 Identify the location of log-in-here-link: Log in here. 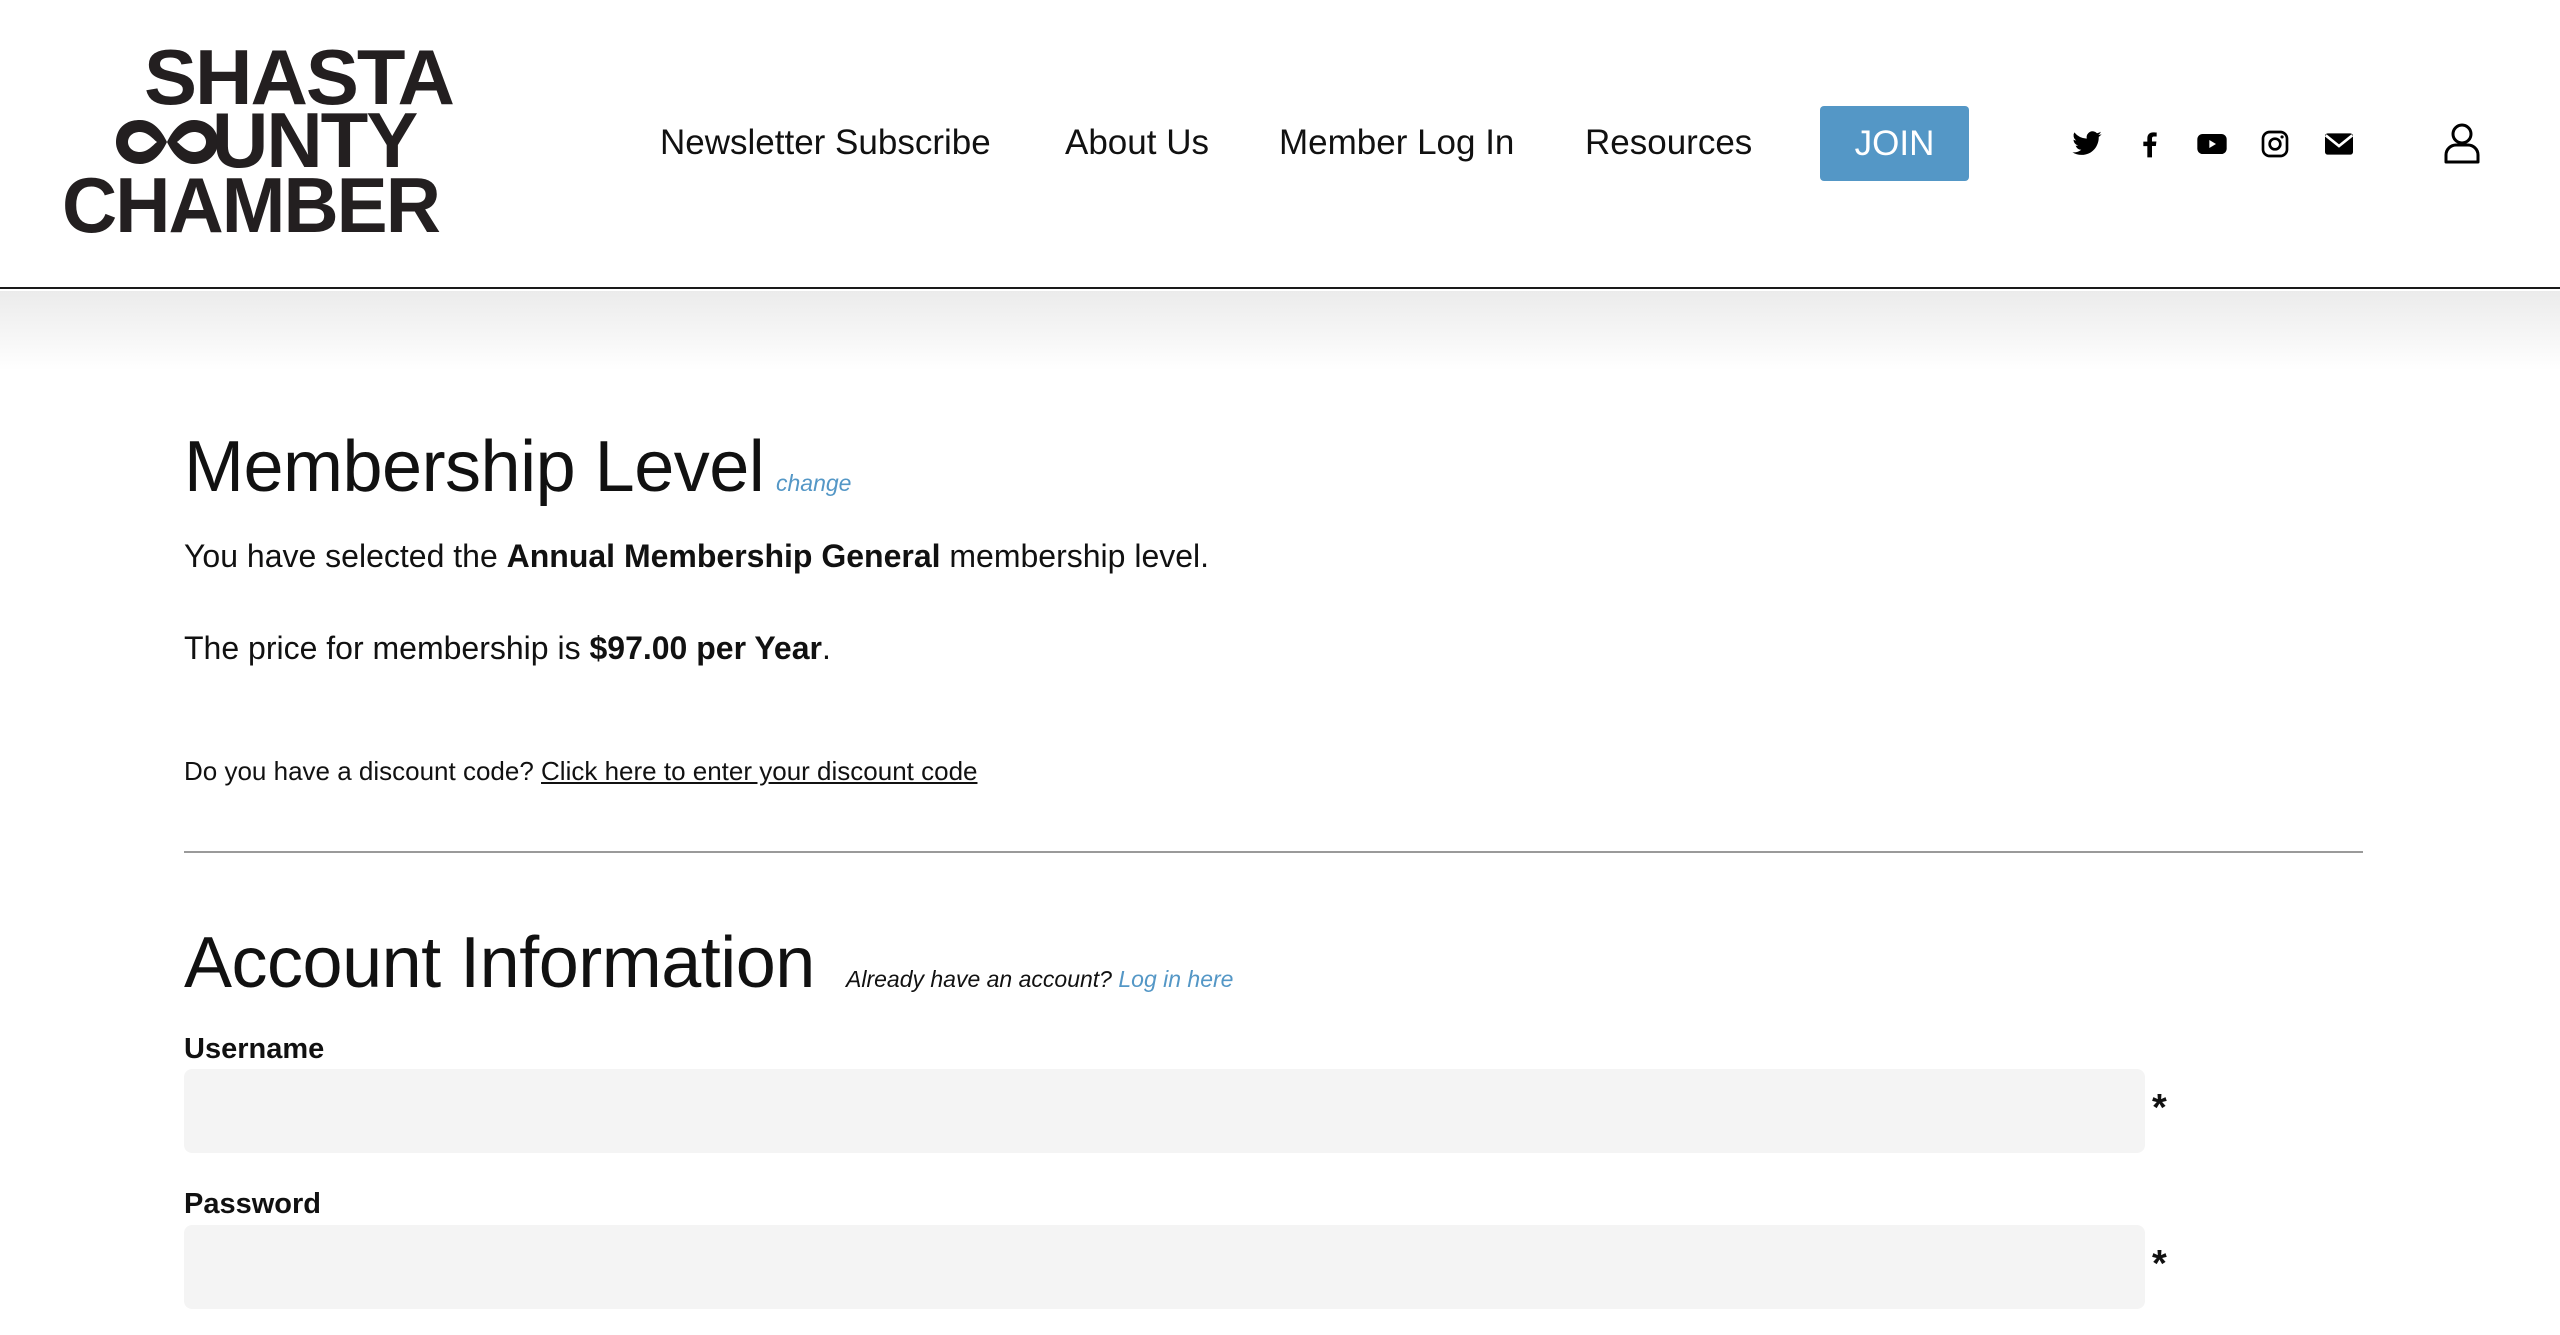
(1175, 979).